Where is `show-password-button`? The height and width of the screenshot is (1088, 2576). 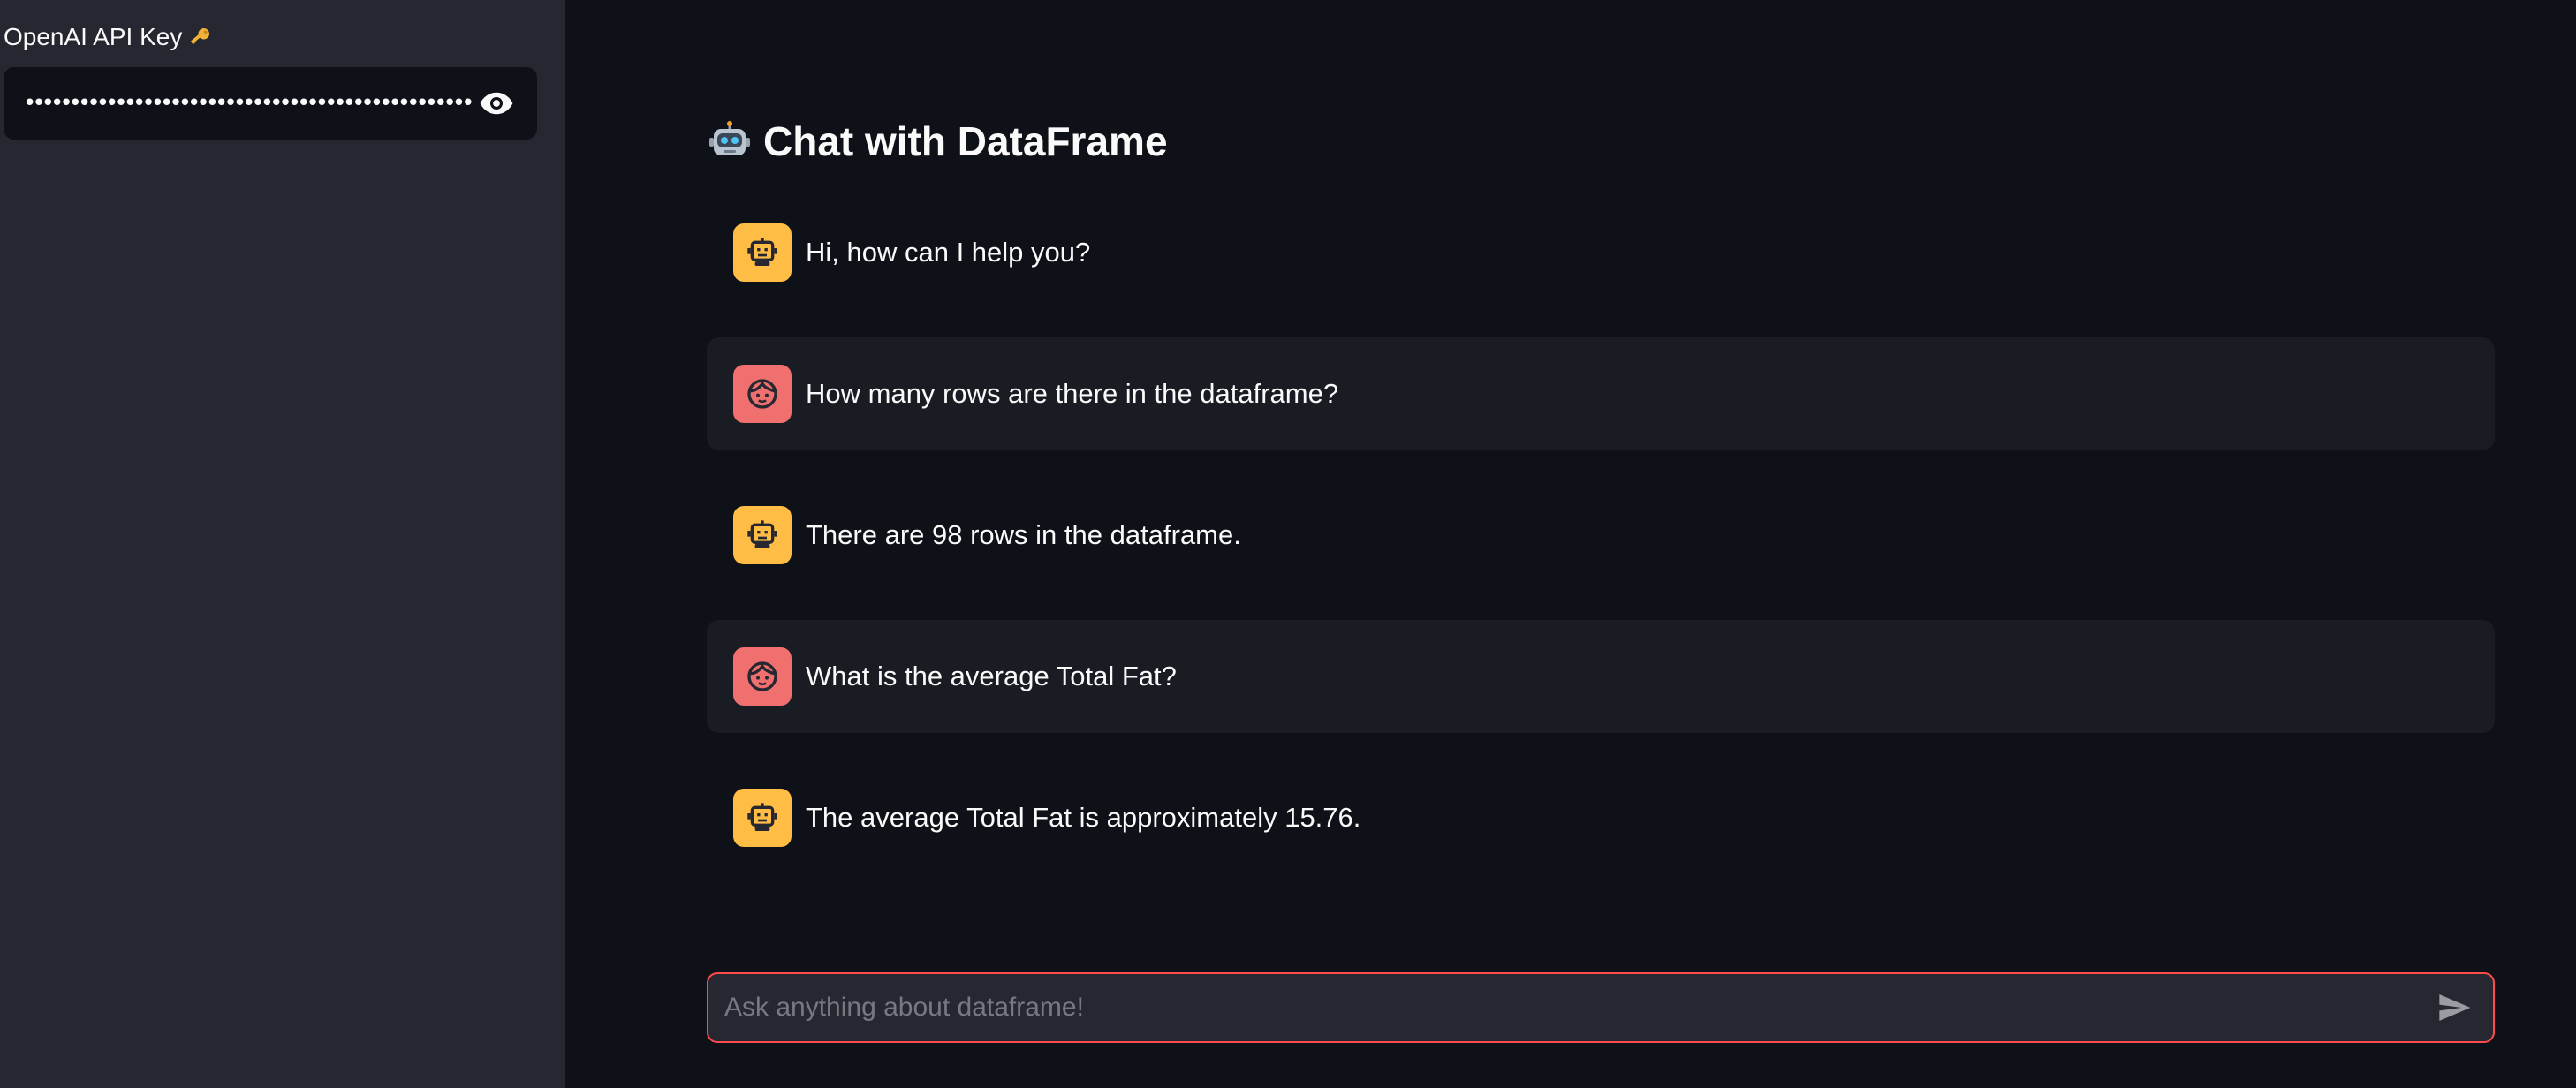 show-password-button is located at coordinates (497, 103).